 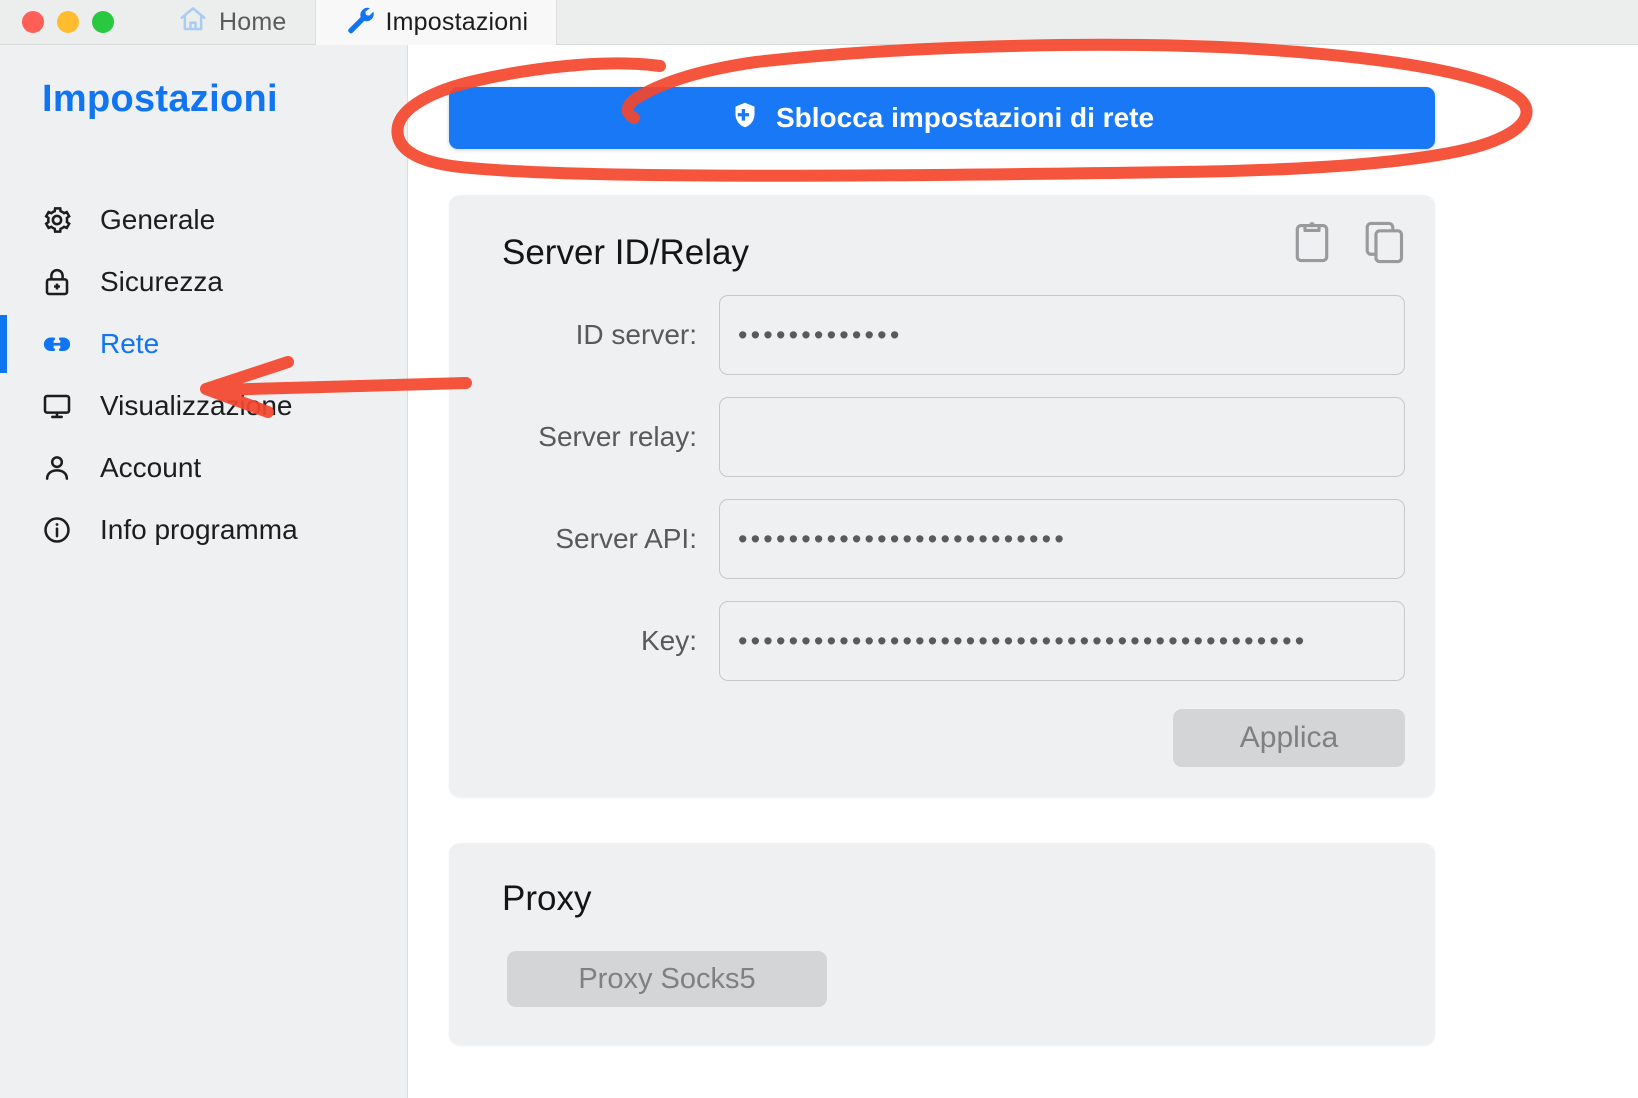 I want to click on paste-icon, so click(x=1312, y=242).